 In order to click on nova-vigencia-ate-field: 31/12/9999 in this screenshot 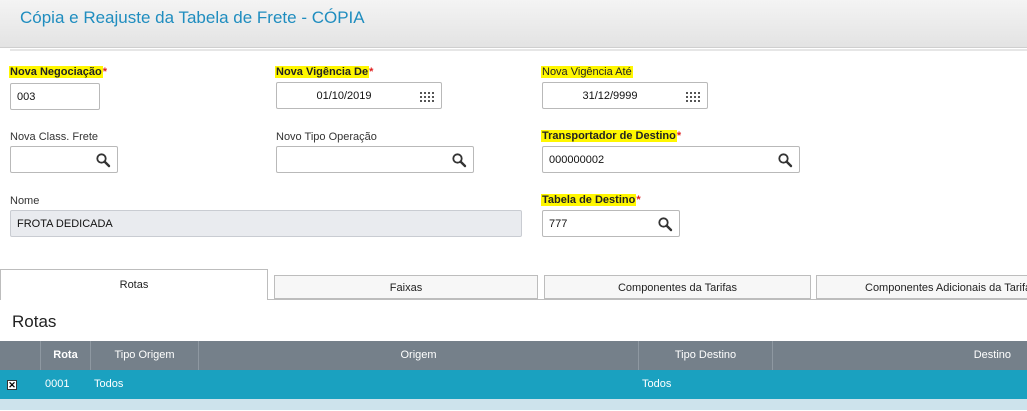, I will do `click(625, 95)`.